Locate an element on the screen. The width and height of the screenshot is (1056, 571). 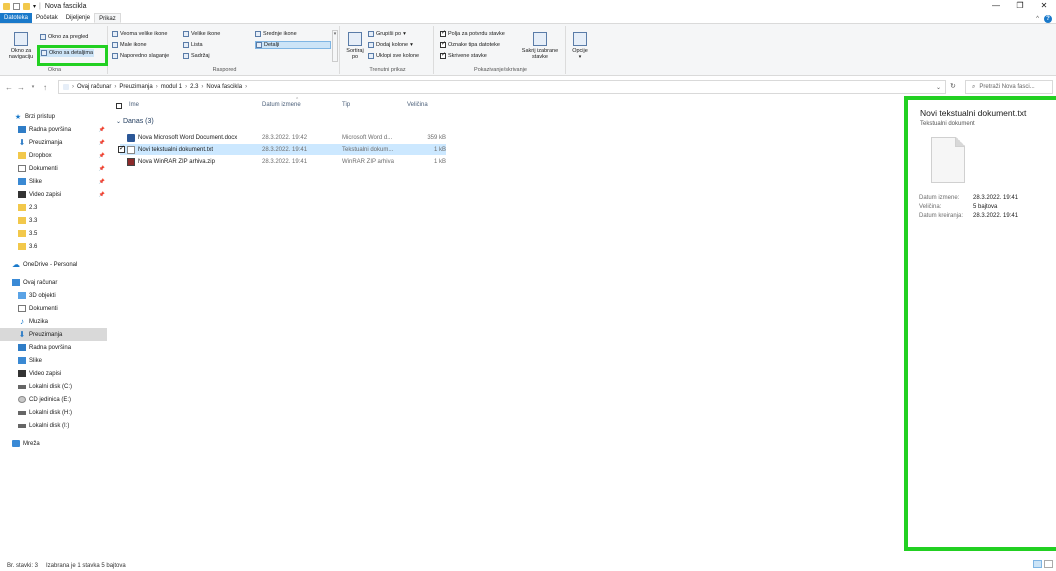
fit-columns-button: Uklopi sve kolone is located at coordinates (393, 56).